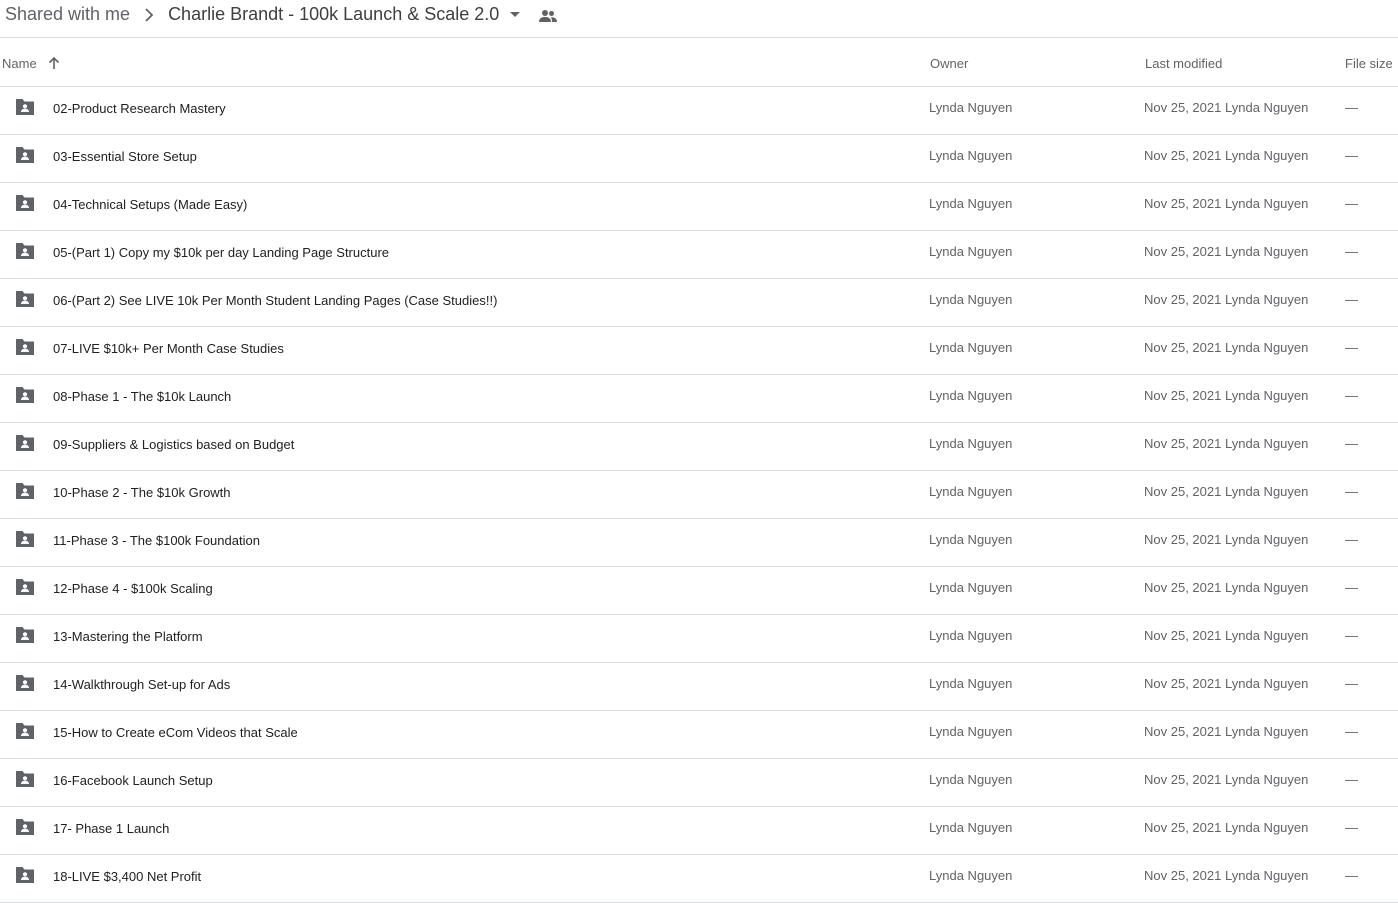  What do you see at coordinates (127, 876) in the screenshot?
I see `folder-name: 18-LIVE $3,400 Net Profit` at bounding box center [127, 876].